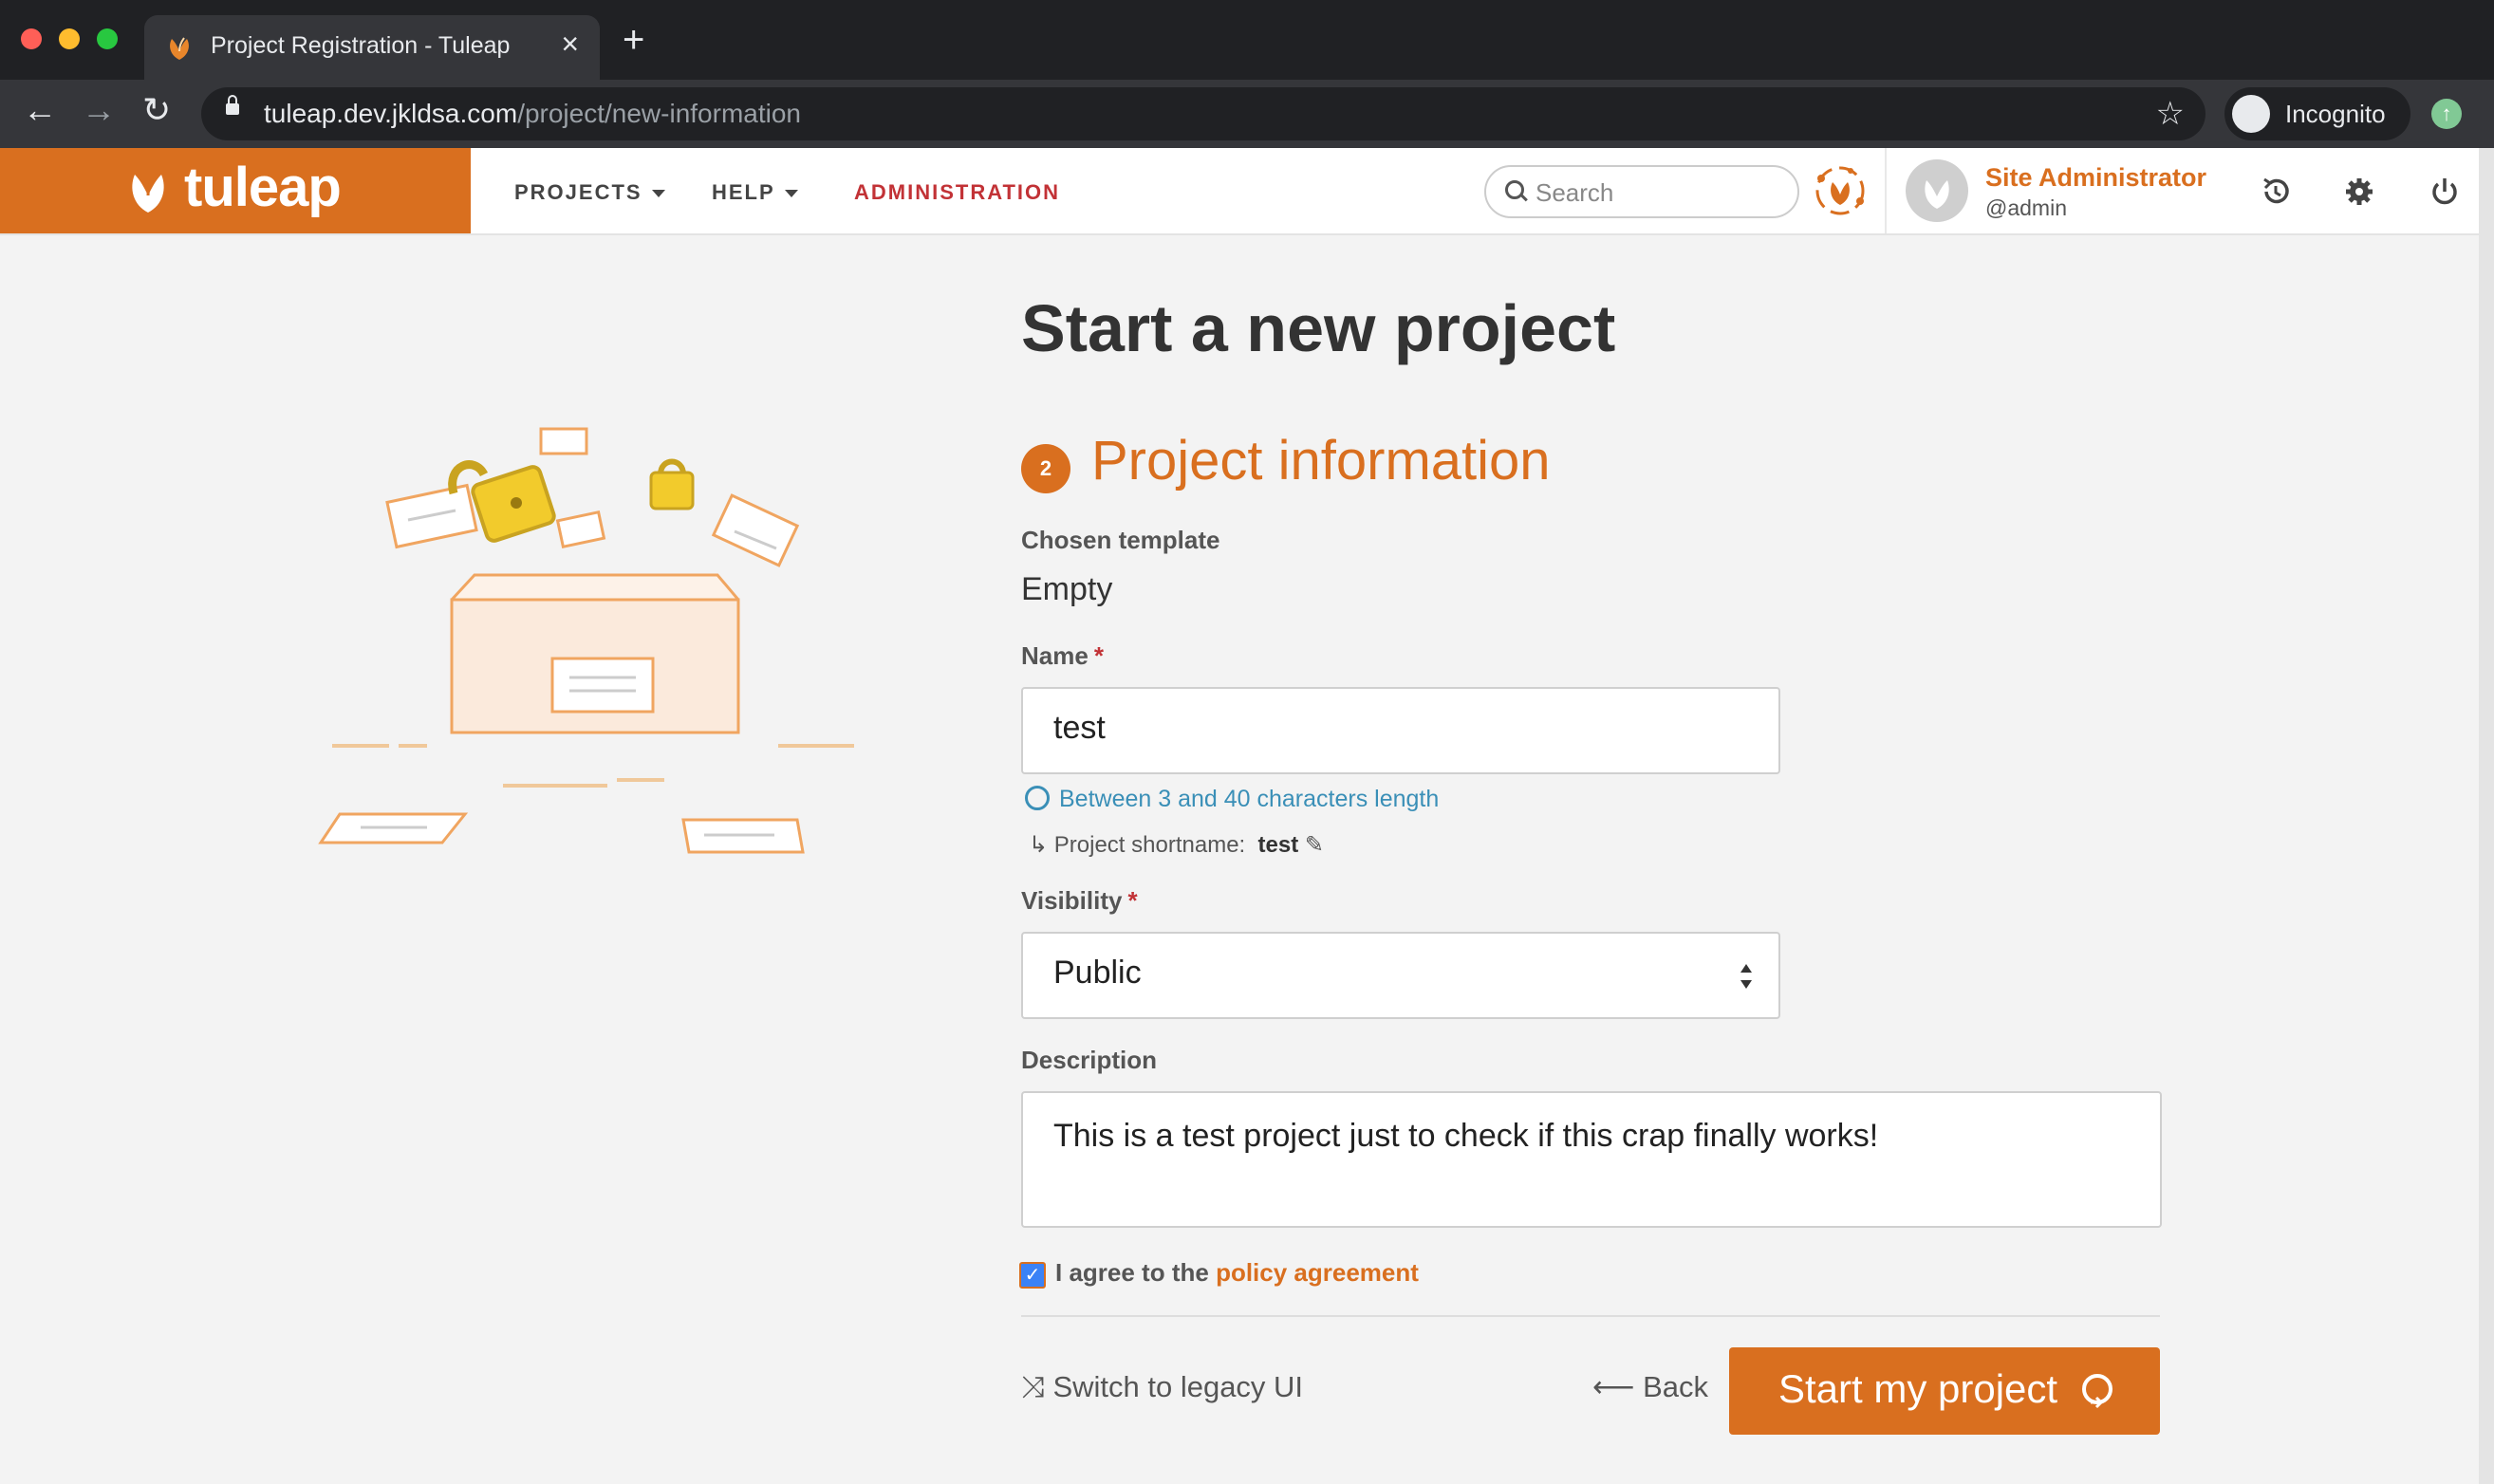 The width and height of the screenshot is (2494, 1484). What do you see at coordinates (2095, 178) in the screenshot?
I see `user-name: Site Administrator` at bounding box center [2095, 178].